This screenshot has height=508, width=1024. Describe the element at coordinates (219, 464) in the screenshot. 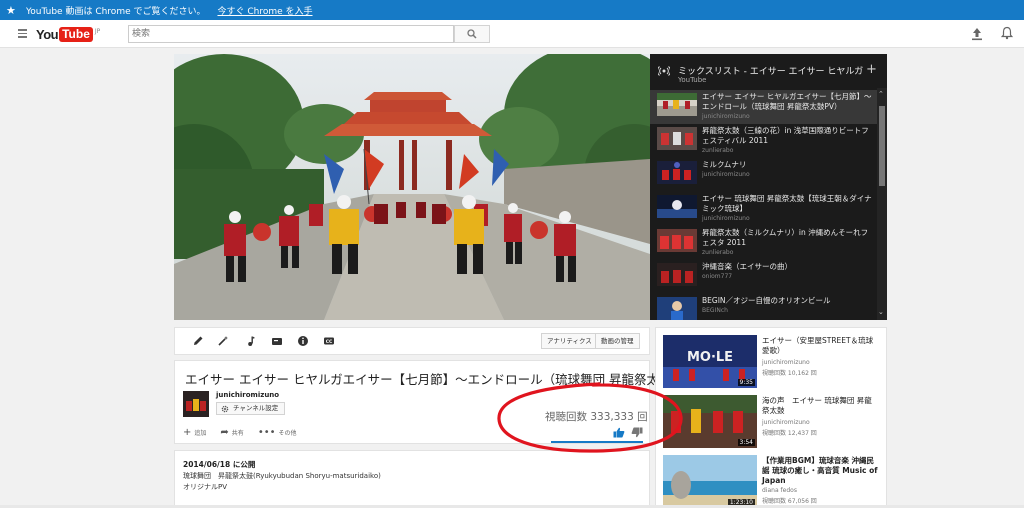

I see `publish-date: 2014/06/18 に公開` at that location.